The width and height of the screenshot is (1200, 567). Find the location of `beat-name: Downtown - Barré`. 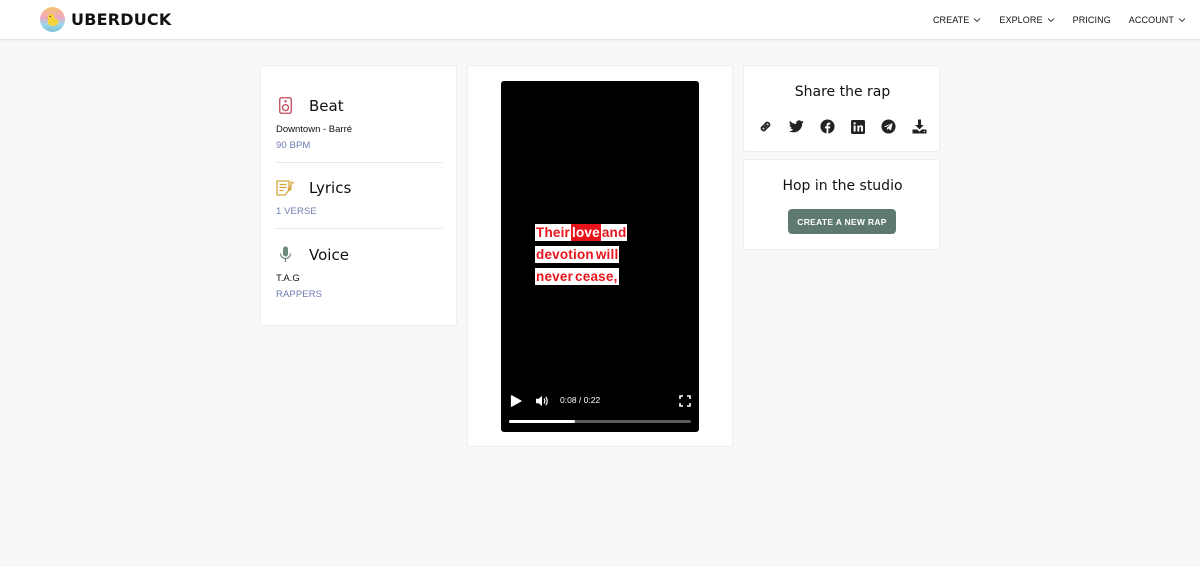

beat-name: Downtown - Barré is located at coordinates (314, 129).